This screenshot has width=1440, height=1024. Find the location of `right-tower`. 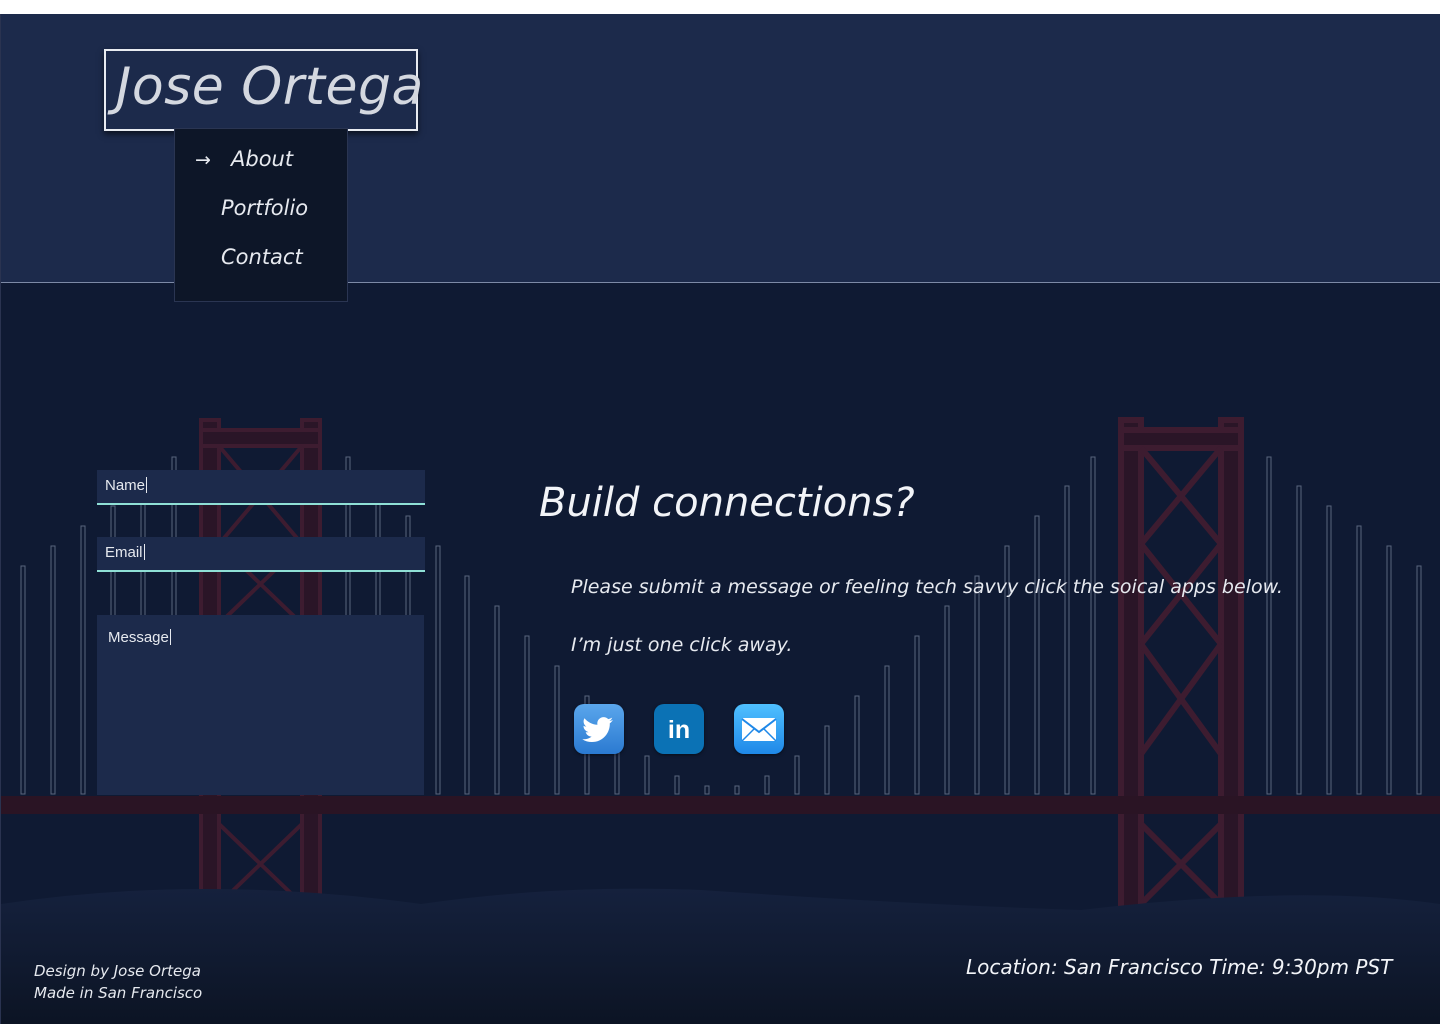

right-tower is located at coordinates (1181, 675).